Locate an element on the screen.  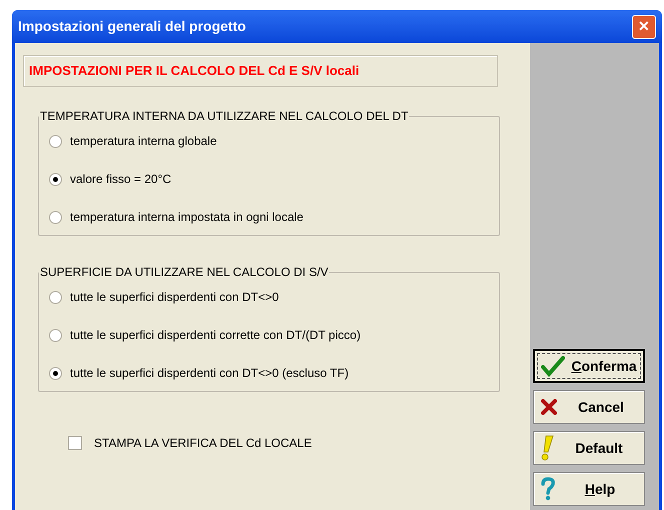
header-banner: IMPOSTAZIONI PER IL CALCOLO DEL Cd E S/V locali is located at coordinates (260, 71).